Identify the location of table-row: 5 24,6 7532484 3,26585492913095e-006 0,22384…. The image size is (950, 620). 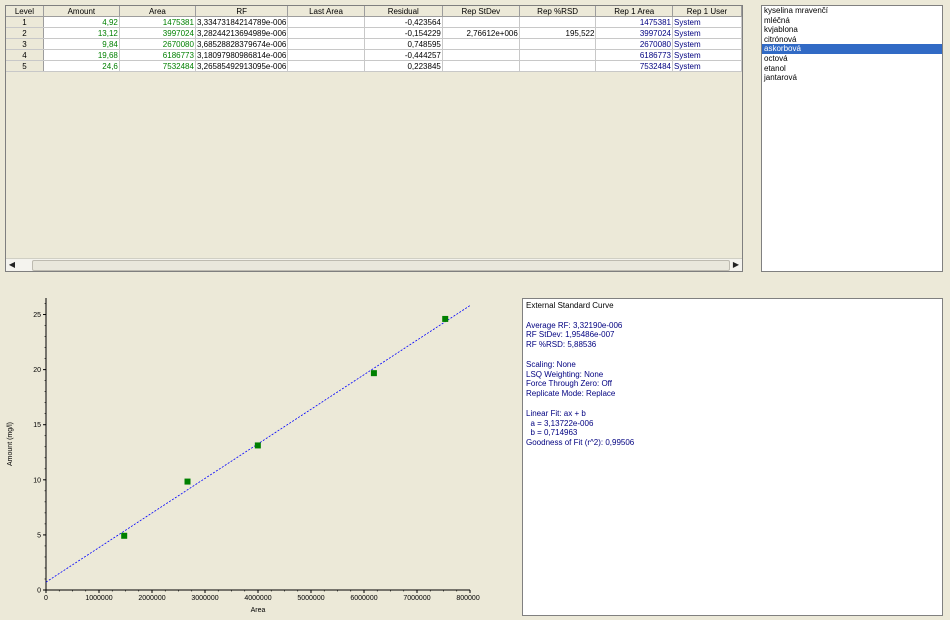
(374, 66).